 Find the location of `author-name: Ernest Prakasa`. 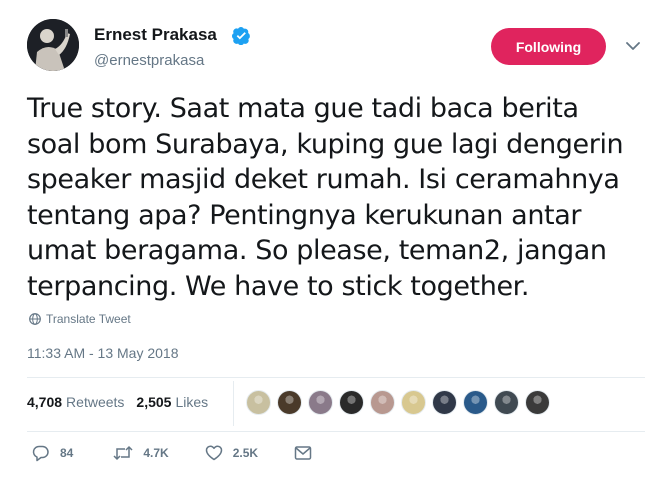

author-name: Ernest Prakasa is located at coordinates (155, 35).